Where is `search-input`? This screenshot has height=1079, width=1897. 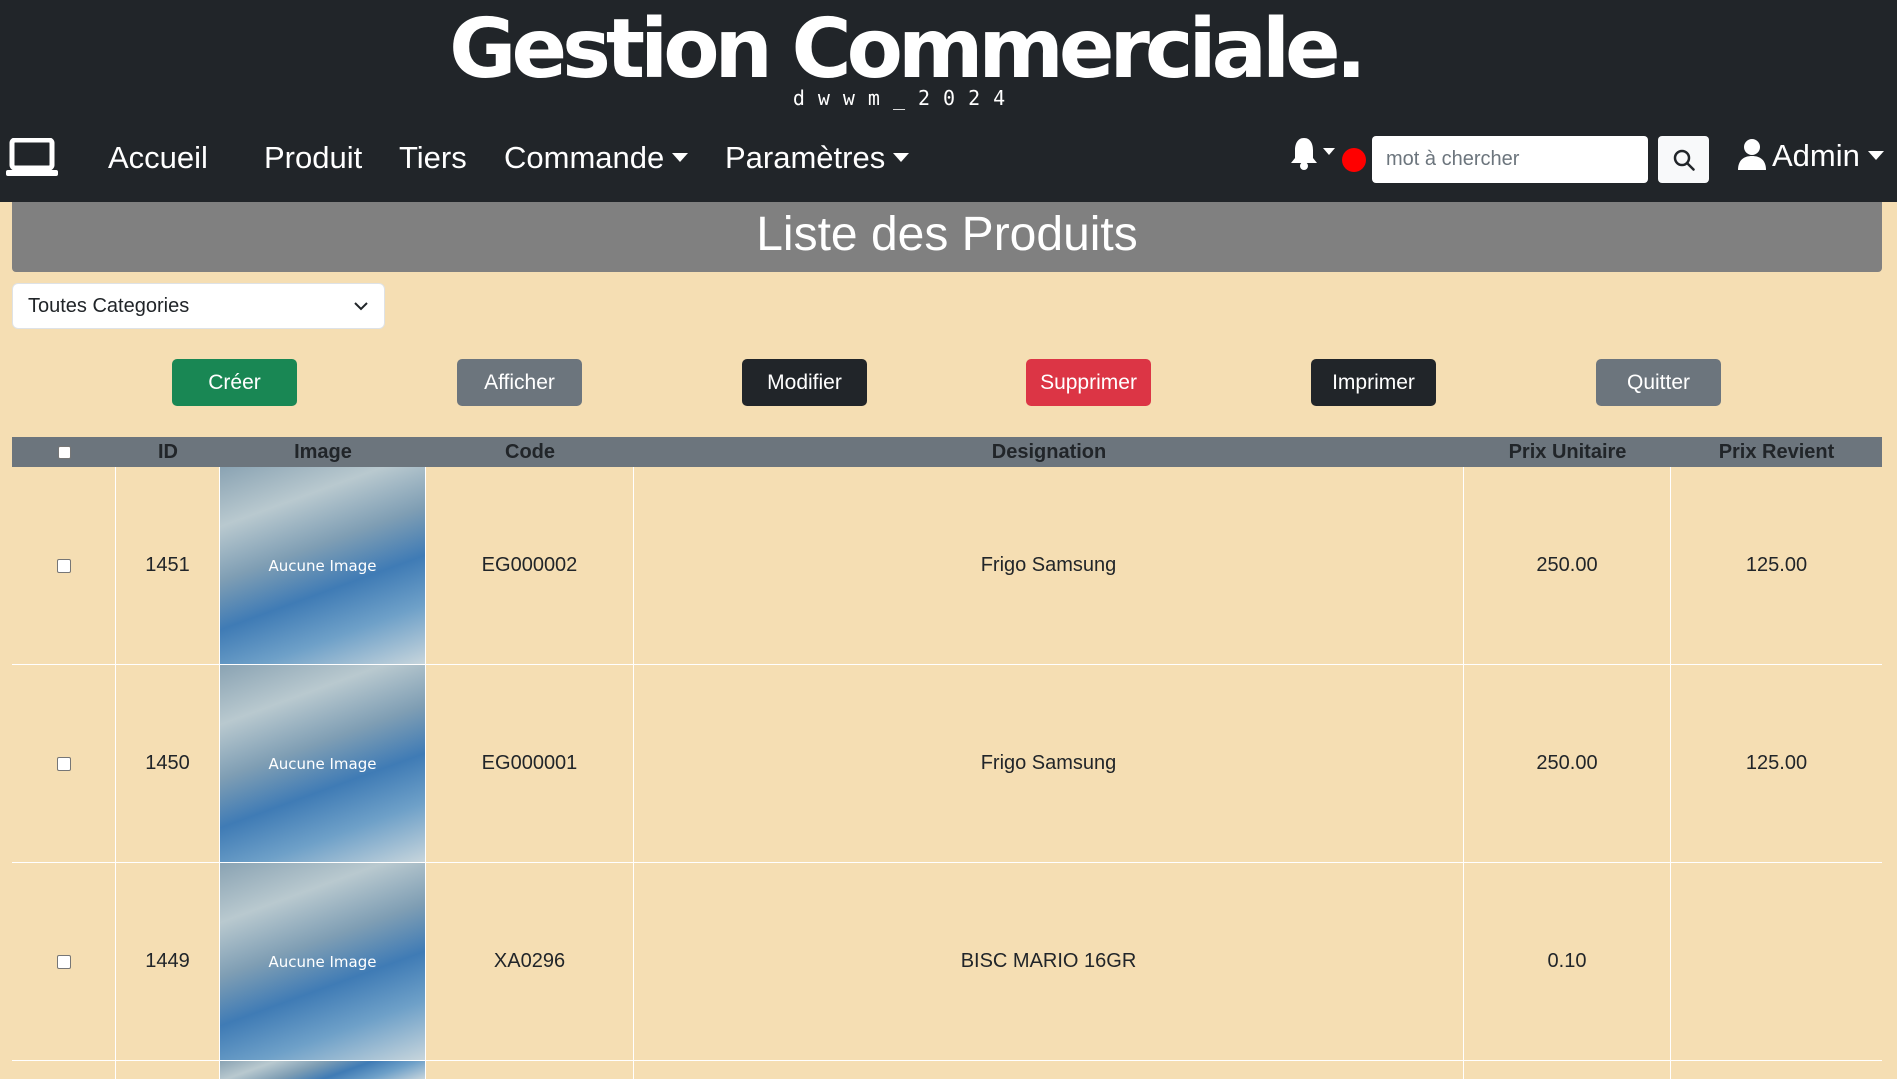 search-input is located at coordinates (1510, 159).